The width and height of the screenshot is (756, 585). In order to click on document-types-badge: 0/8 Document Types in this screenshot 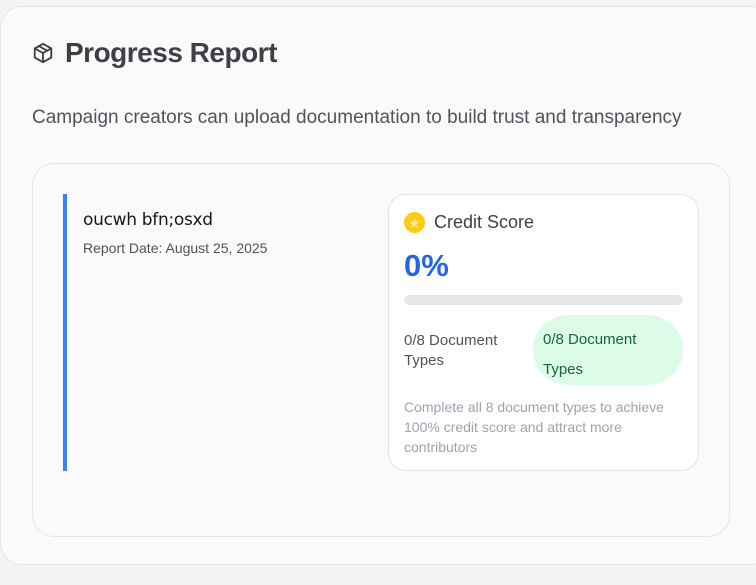, I will do `click(608, 350)`.